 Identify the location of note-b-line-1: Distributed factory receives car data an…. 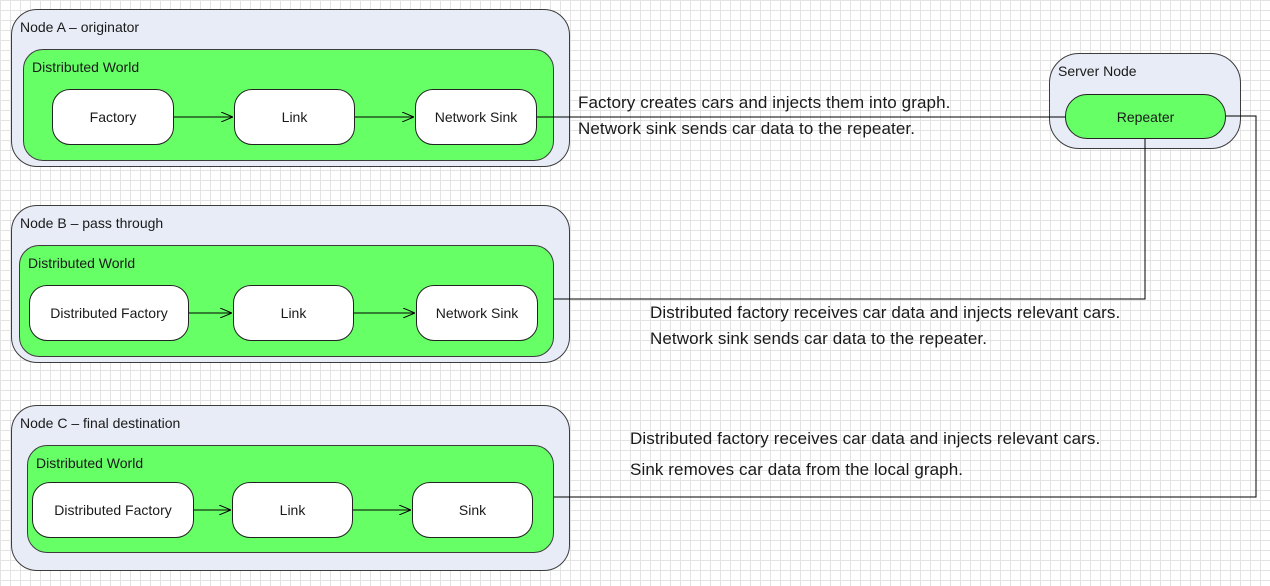
(885, 312).